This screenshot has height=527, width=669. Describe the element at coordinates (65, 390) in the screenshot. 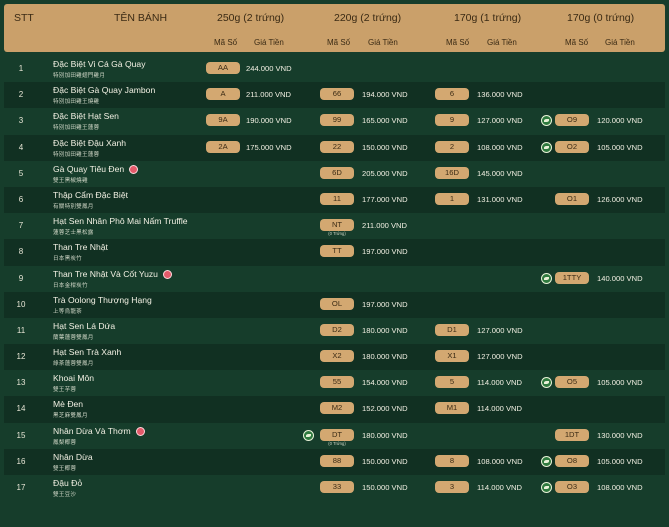

I see `product-name-chinese: 雙王芋蓉` at that location.